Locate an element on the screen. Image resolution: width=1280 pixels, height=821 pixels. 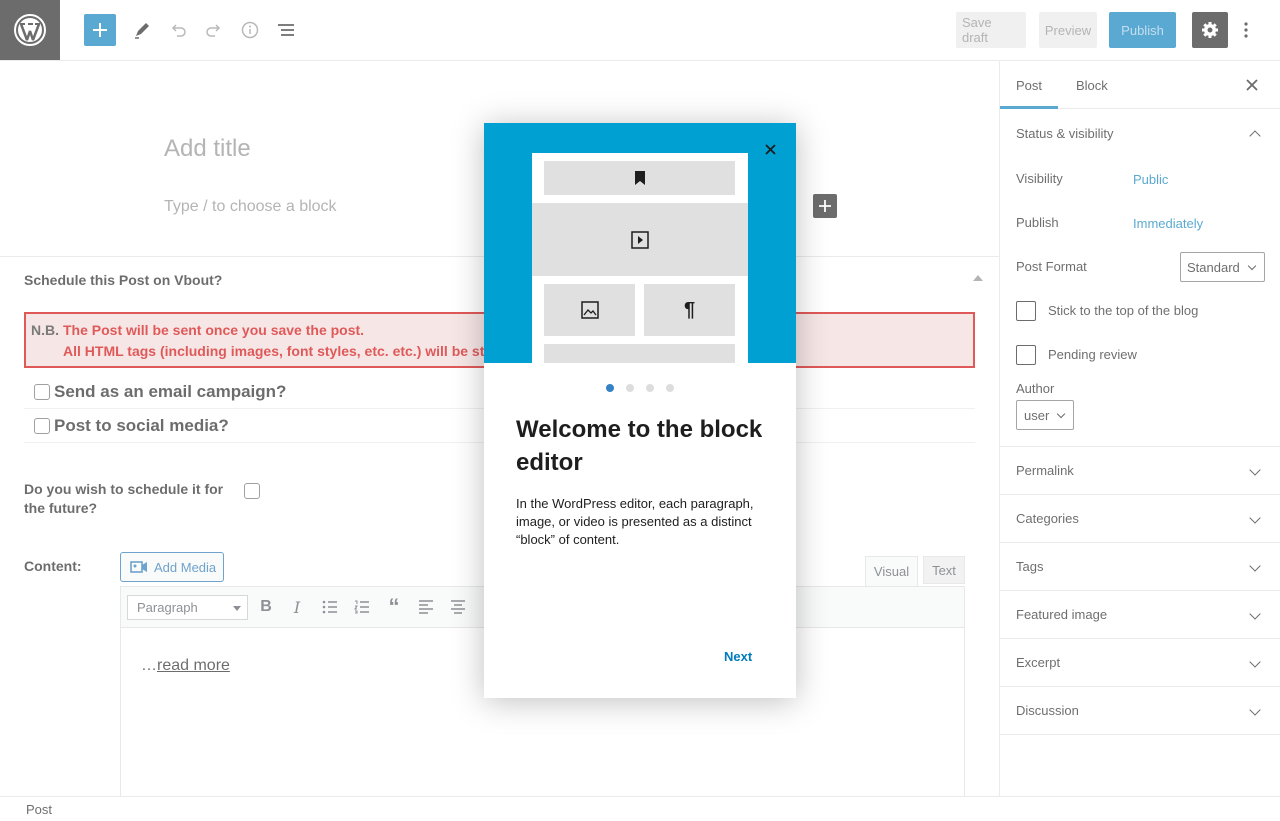
bookmark-icon is located at coordinates (639, 178).